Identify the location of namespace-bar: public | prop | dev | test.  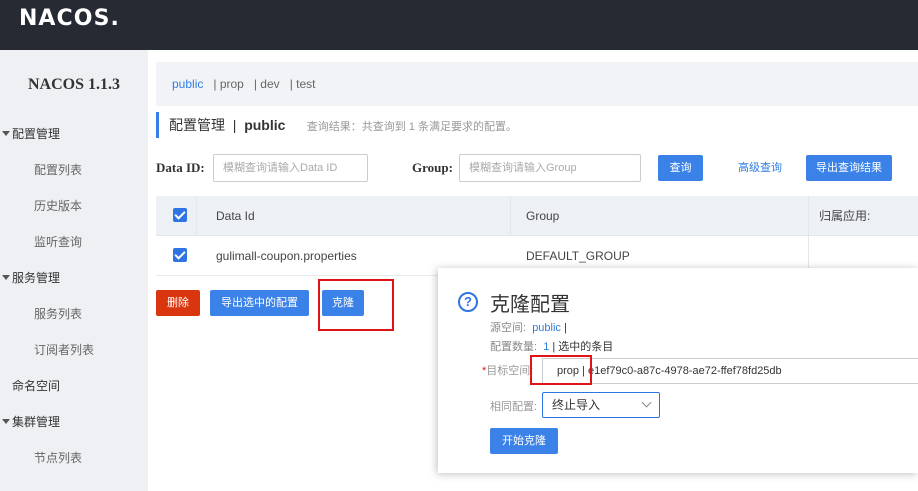
(537, 84).